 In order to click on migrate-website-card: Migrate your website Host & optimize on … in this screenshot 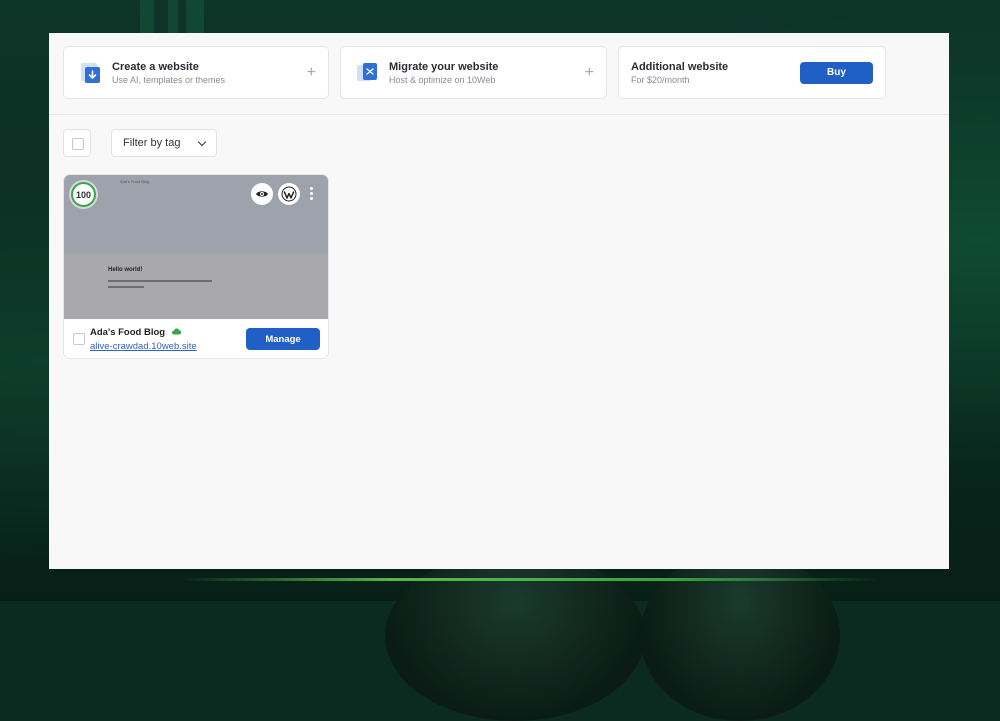, I will do `click(473, 72)`.